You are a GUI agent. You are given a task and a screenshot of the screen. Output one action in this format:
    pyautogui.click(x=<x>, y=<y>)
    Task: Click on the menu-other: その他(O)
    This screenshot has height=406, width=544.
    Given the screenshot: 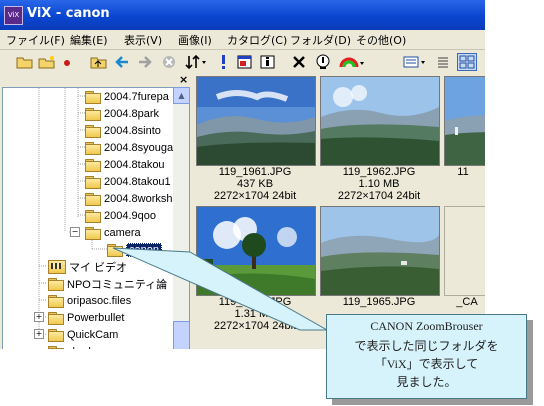 What is the action you would take?
    pyautogui.click(x=381, y=40)
    